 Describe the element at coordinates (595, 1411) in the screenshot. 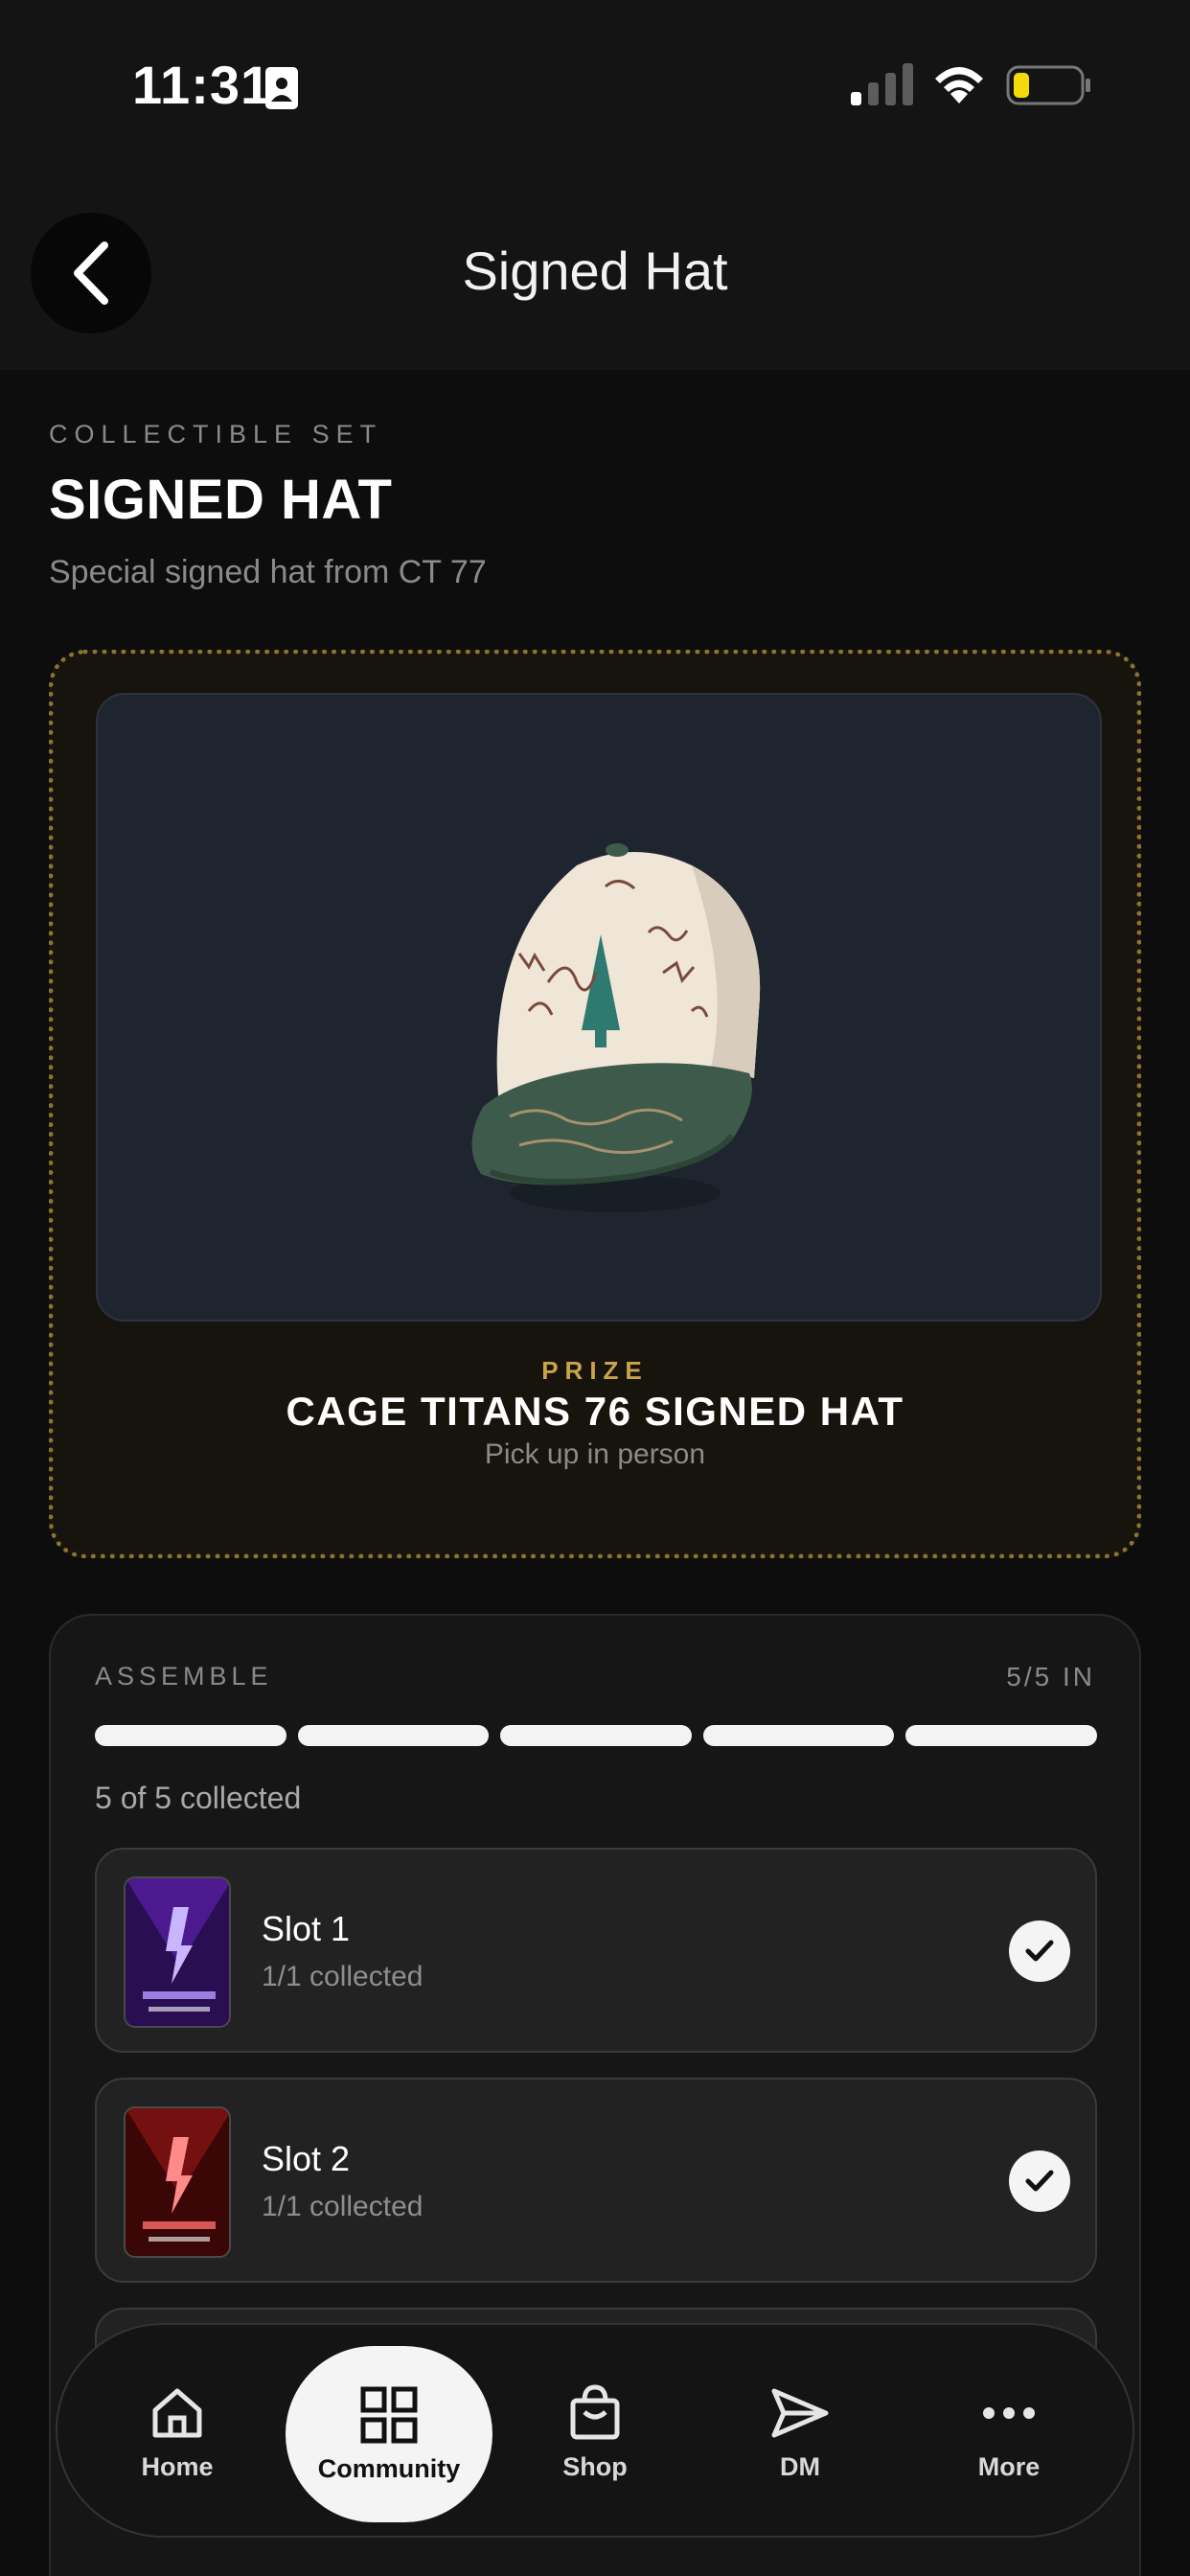

I see `prize-title: CAGE TITANS 76 SIGNED HAT` at that location.